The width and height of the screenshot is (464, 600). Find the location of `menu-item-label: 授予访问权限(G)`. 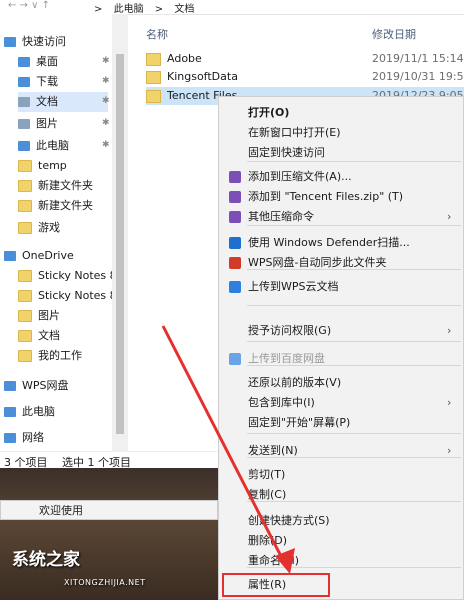

menu-item-label: 授予访问权限(G) is located at coordinates (290, 330).